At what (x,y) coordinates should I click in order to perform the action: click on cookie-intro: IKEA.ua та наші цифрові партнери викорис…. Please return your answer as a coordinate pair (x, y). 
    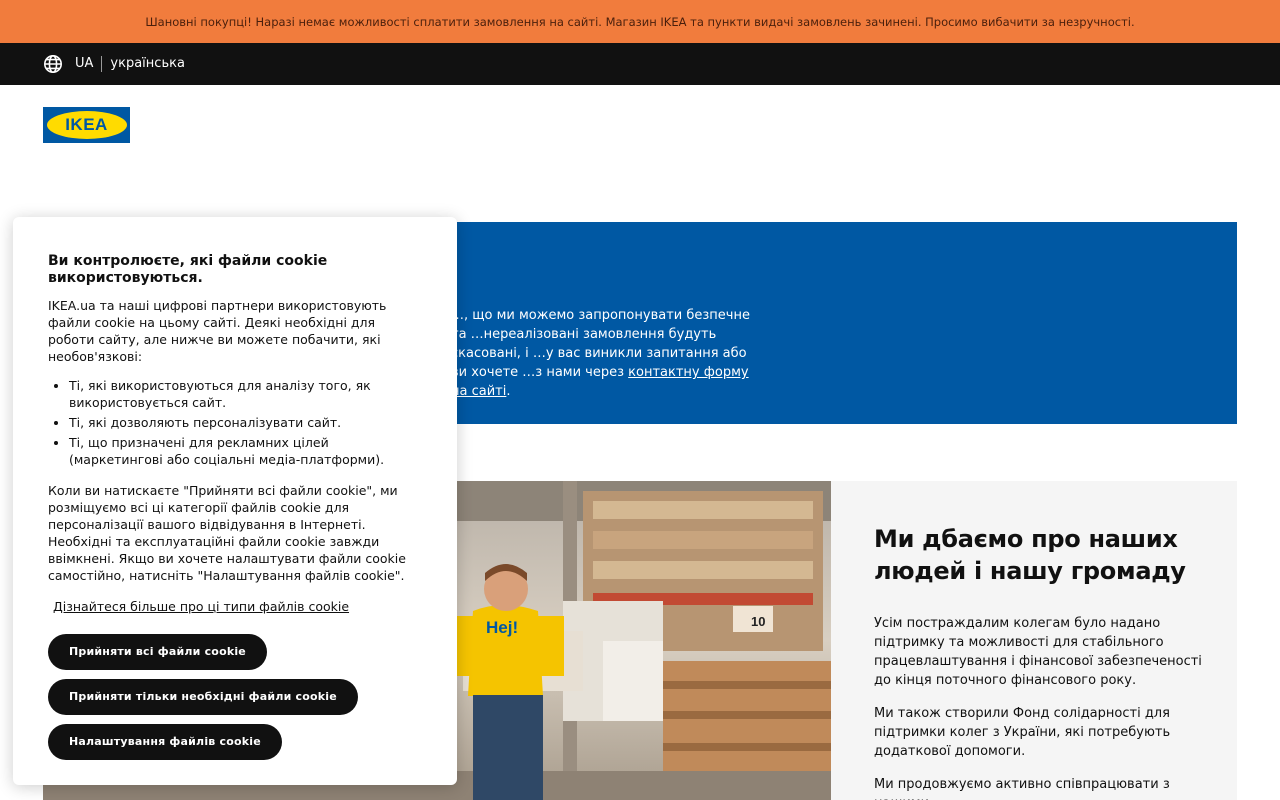
    Looking at the image, I should click on (217, 331).